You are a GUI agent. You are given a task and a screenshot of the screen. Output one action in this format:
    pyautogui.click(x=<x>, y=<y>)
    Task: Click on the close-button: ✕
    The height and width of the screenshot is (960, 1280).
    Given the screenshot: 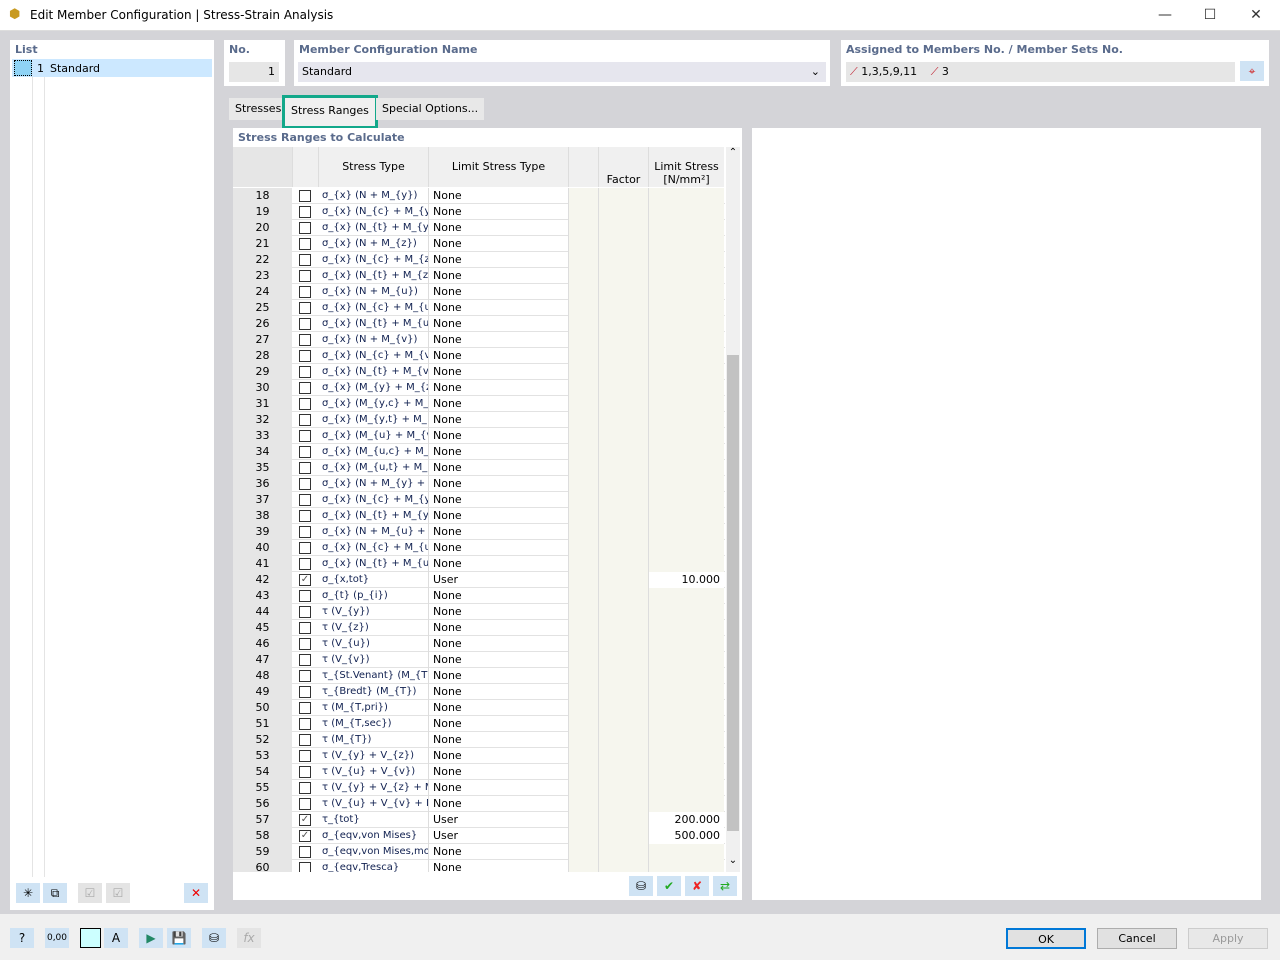 What is the action you would take?
    pyautogui.click(x=1256, y=15)
    